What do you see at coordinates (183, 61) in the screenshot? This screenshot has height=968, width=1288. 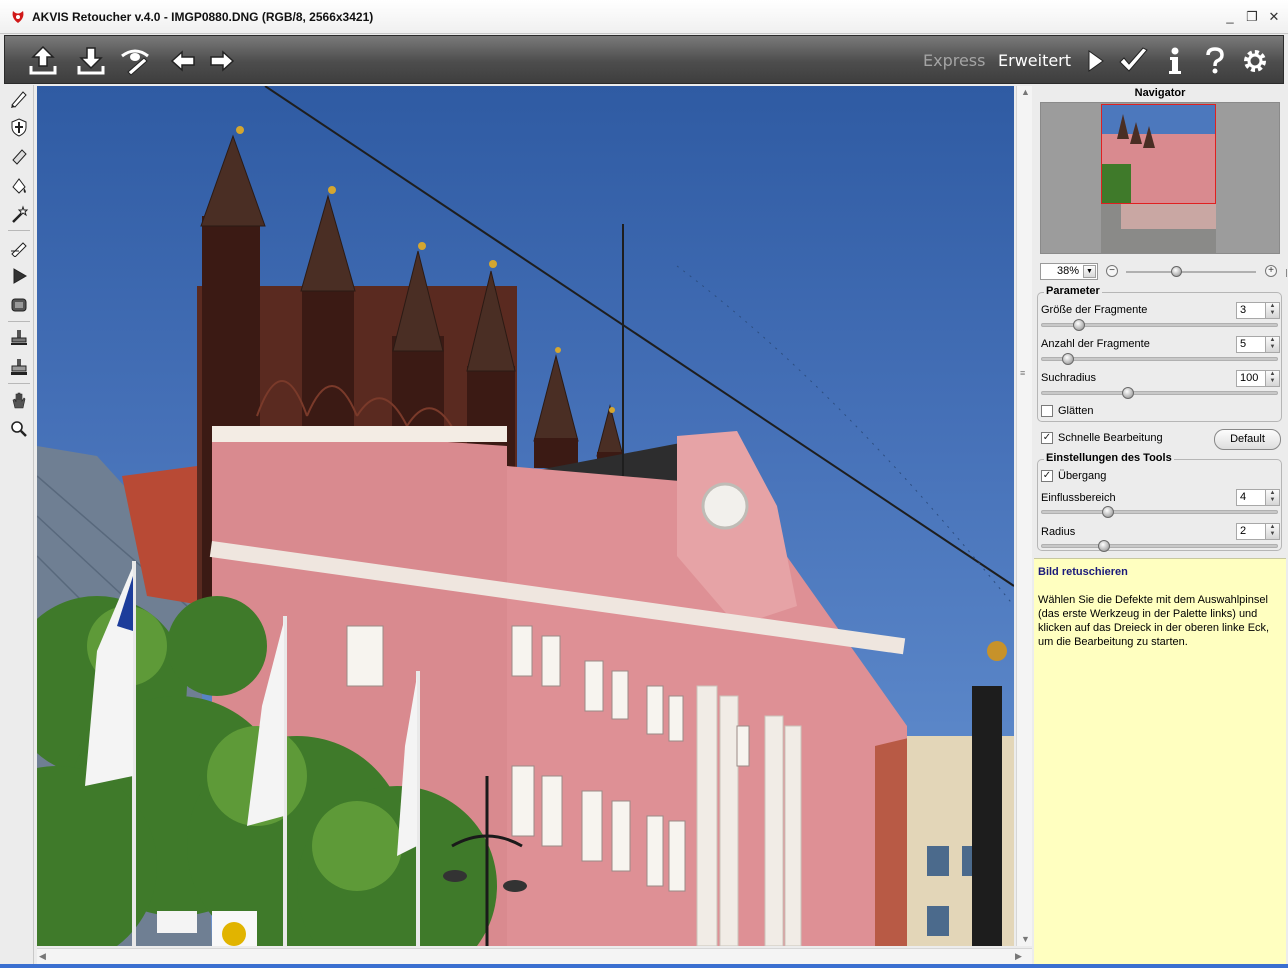 I see `undo-icon` at bounding box center [183, 61].